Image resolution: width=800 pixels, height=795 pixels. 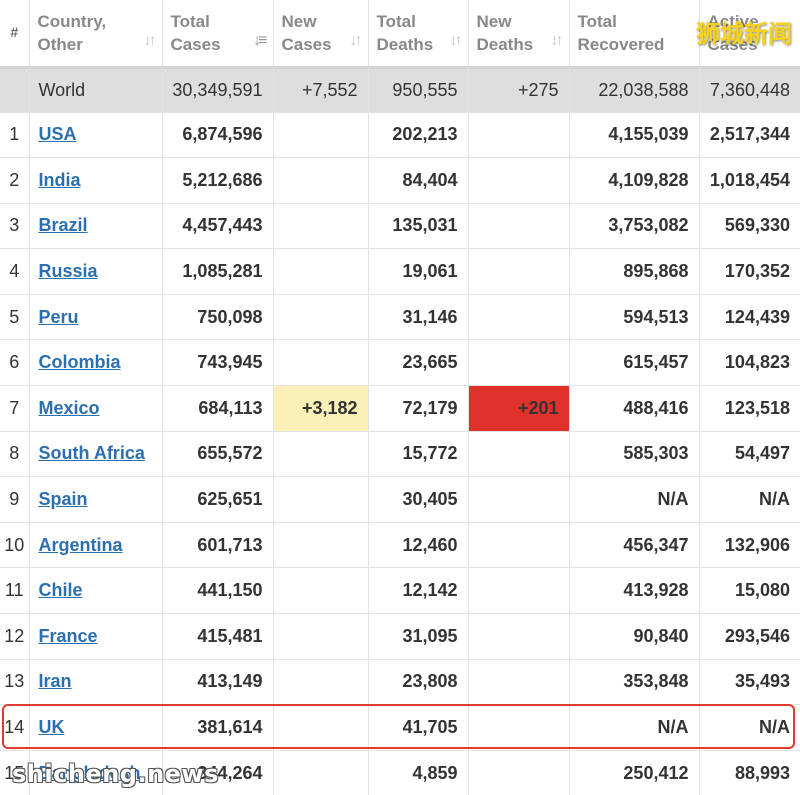 I want to click on header-total-recovered: Total Recovered, so click(x=634, y=34).